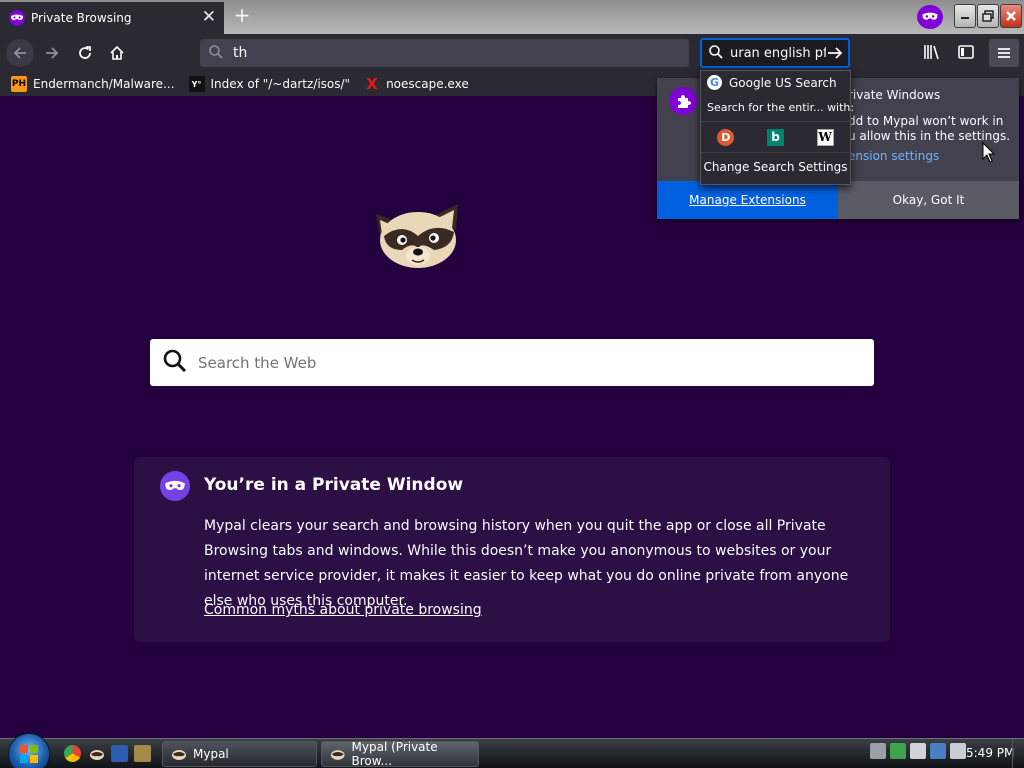 The height and width of the screenshot is (768, 1024). What do you see at coordinates (19, 84) in the screenshot?
I see `pornhub-favicon-icon: PH` at bounding box center [19, 84].